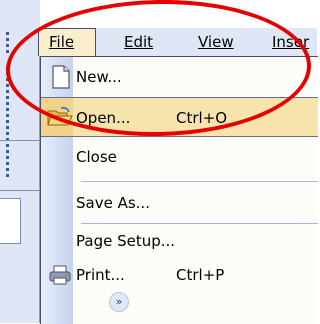 This screenshot has width=320, height=324. I want to click on menu-edit: Edit, so click(138, 42).